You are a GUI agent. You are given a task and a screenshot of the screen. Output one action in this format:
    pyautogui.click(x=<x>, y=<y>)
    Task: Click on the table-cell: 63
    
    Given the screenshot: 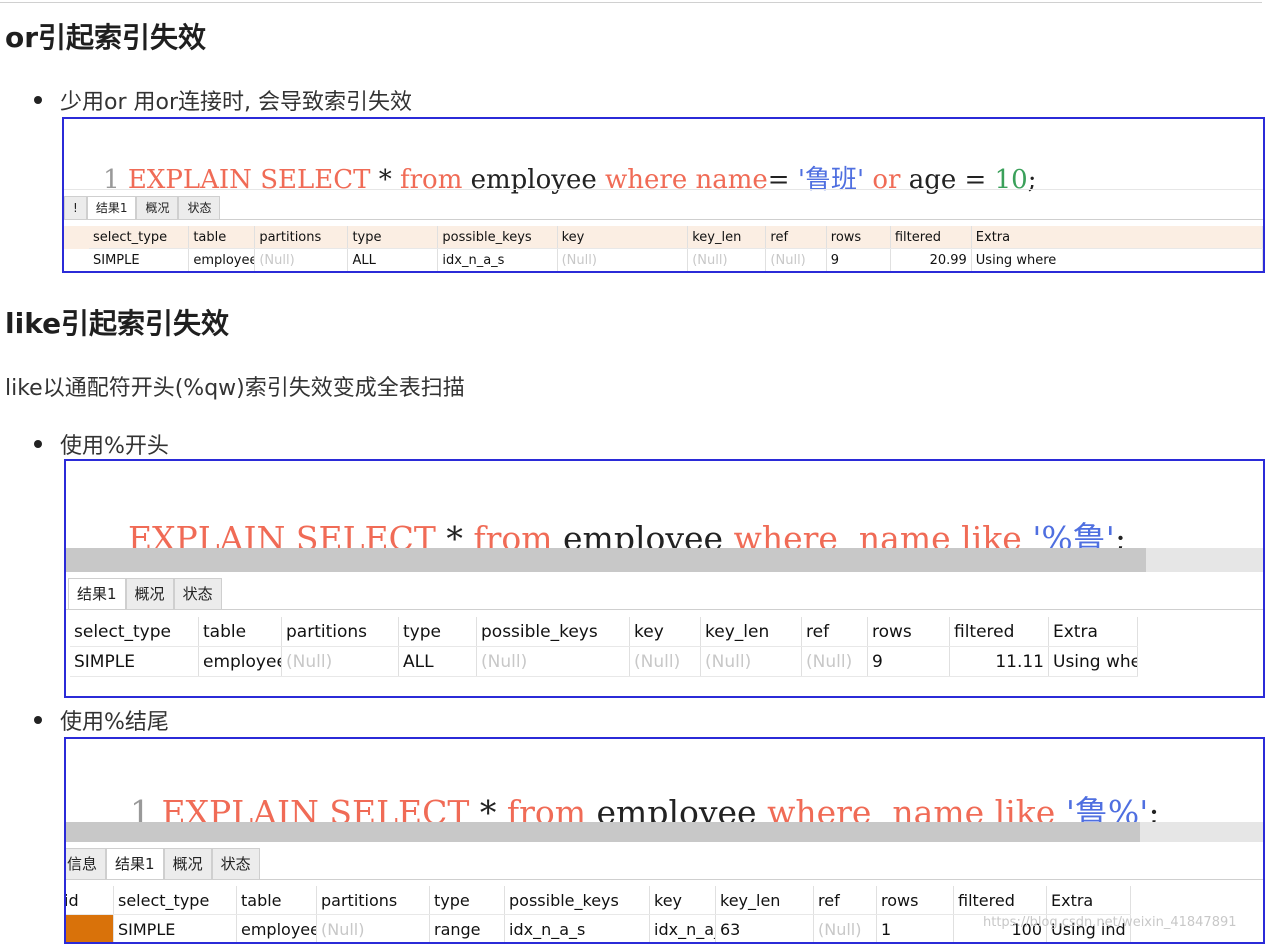 What is the action you would take?
    pyautogui.click(x=764, y=928)
    